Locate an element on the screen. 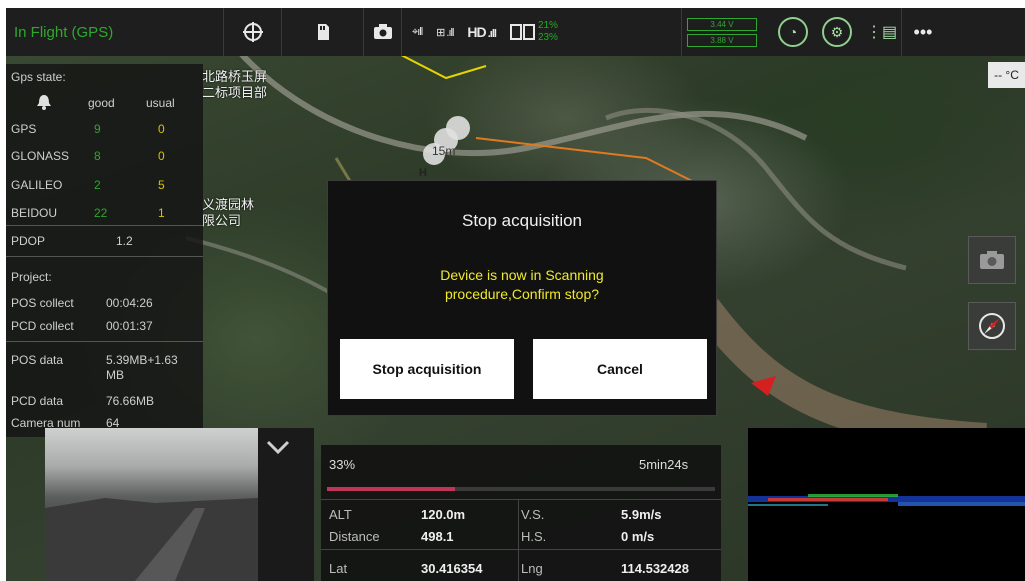 This screenshot has height=581, width=1025. storage-status is located at coordinates (323, 32).